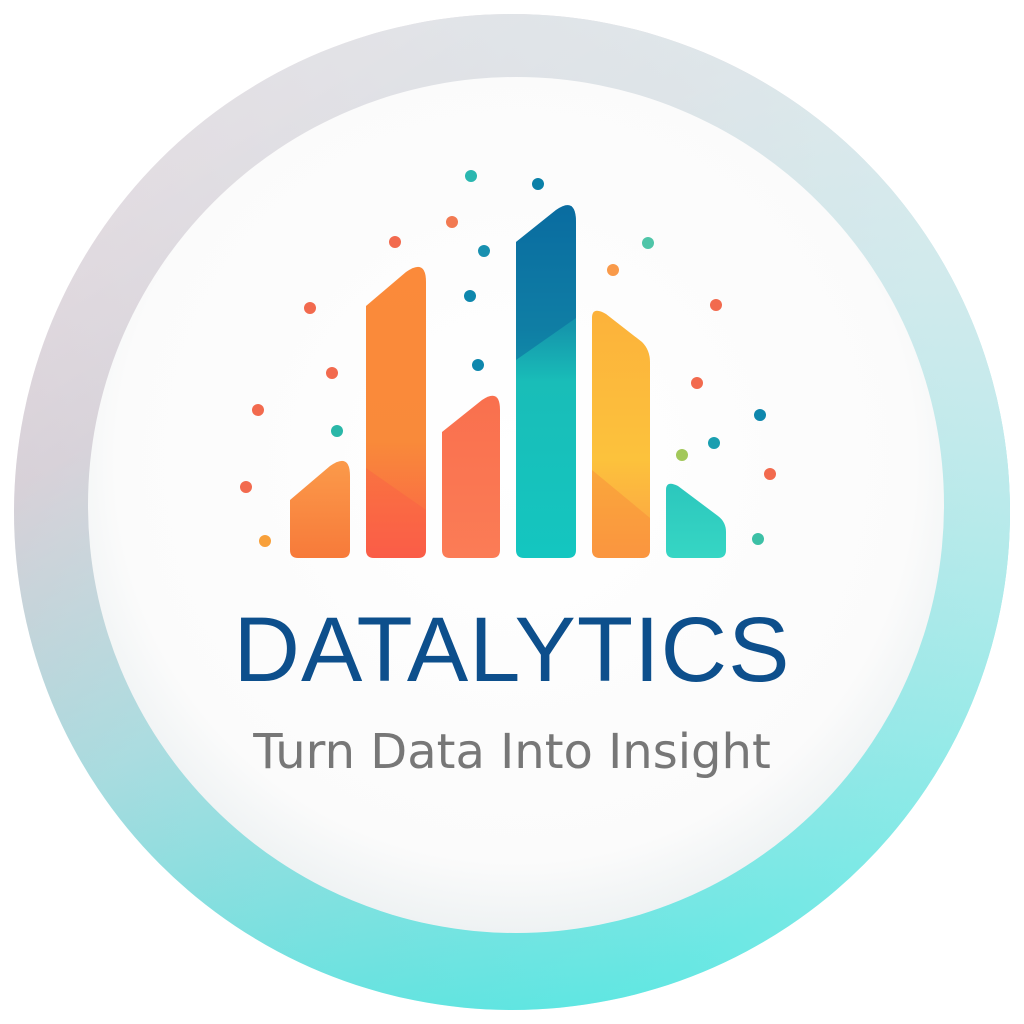  What do you see at coordinates (512, 650) in the screenshot?
I see `brand-name: DATALYTICS` at bounding box center [512, 650].